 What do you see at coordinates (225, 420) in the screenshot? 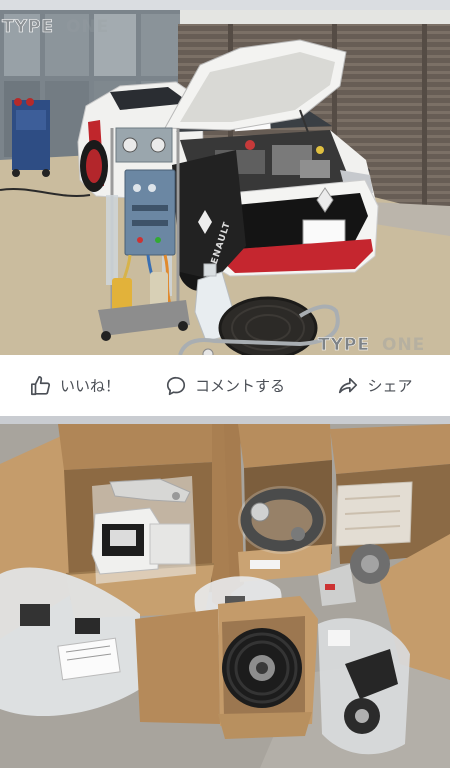
I see `post-separator` at bounding box center [225, 420].